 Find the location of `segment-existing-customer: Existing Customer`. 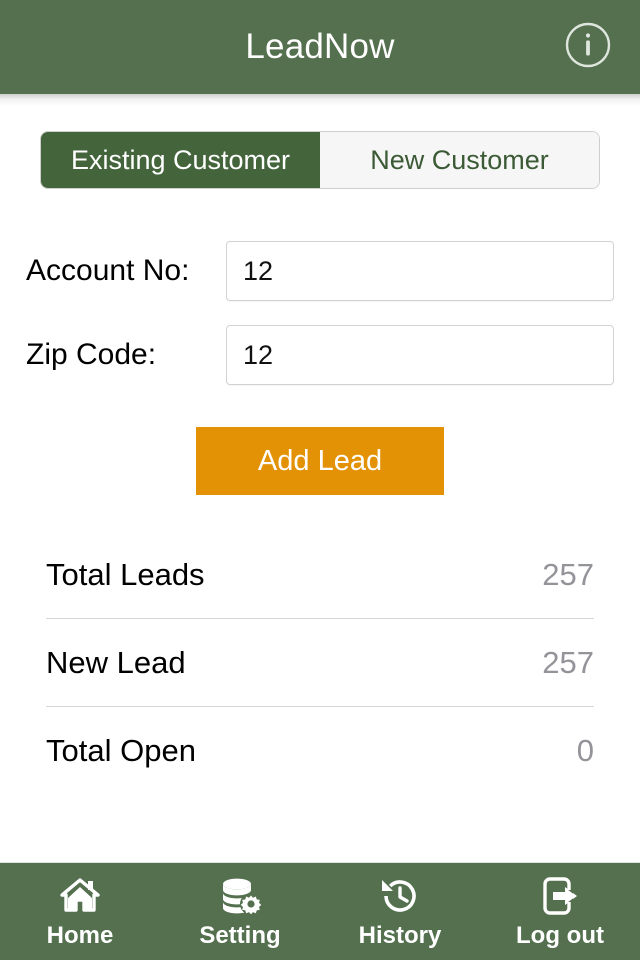

segment-existing-customer: Existing Customer is located at coordinates (180, 160).